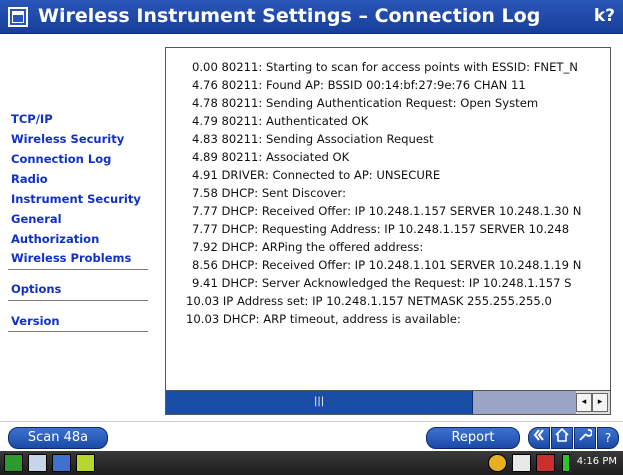 The height and width of the screenshot is (475, 623). I want to click on network-status-icon, so click(497, 463).